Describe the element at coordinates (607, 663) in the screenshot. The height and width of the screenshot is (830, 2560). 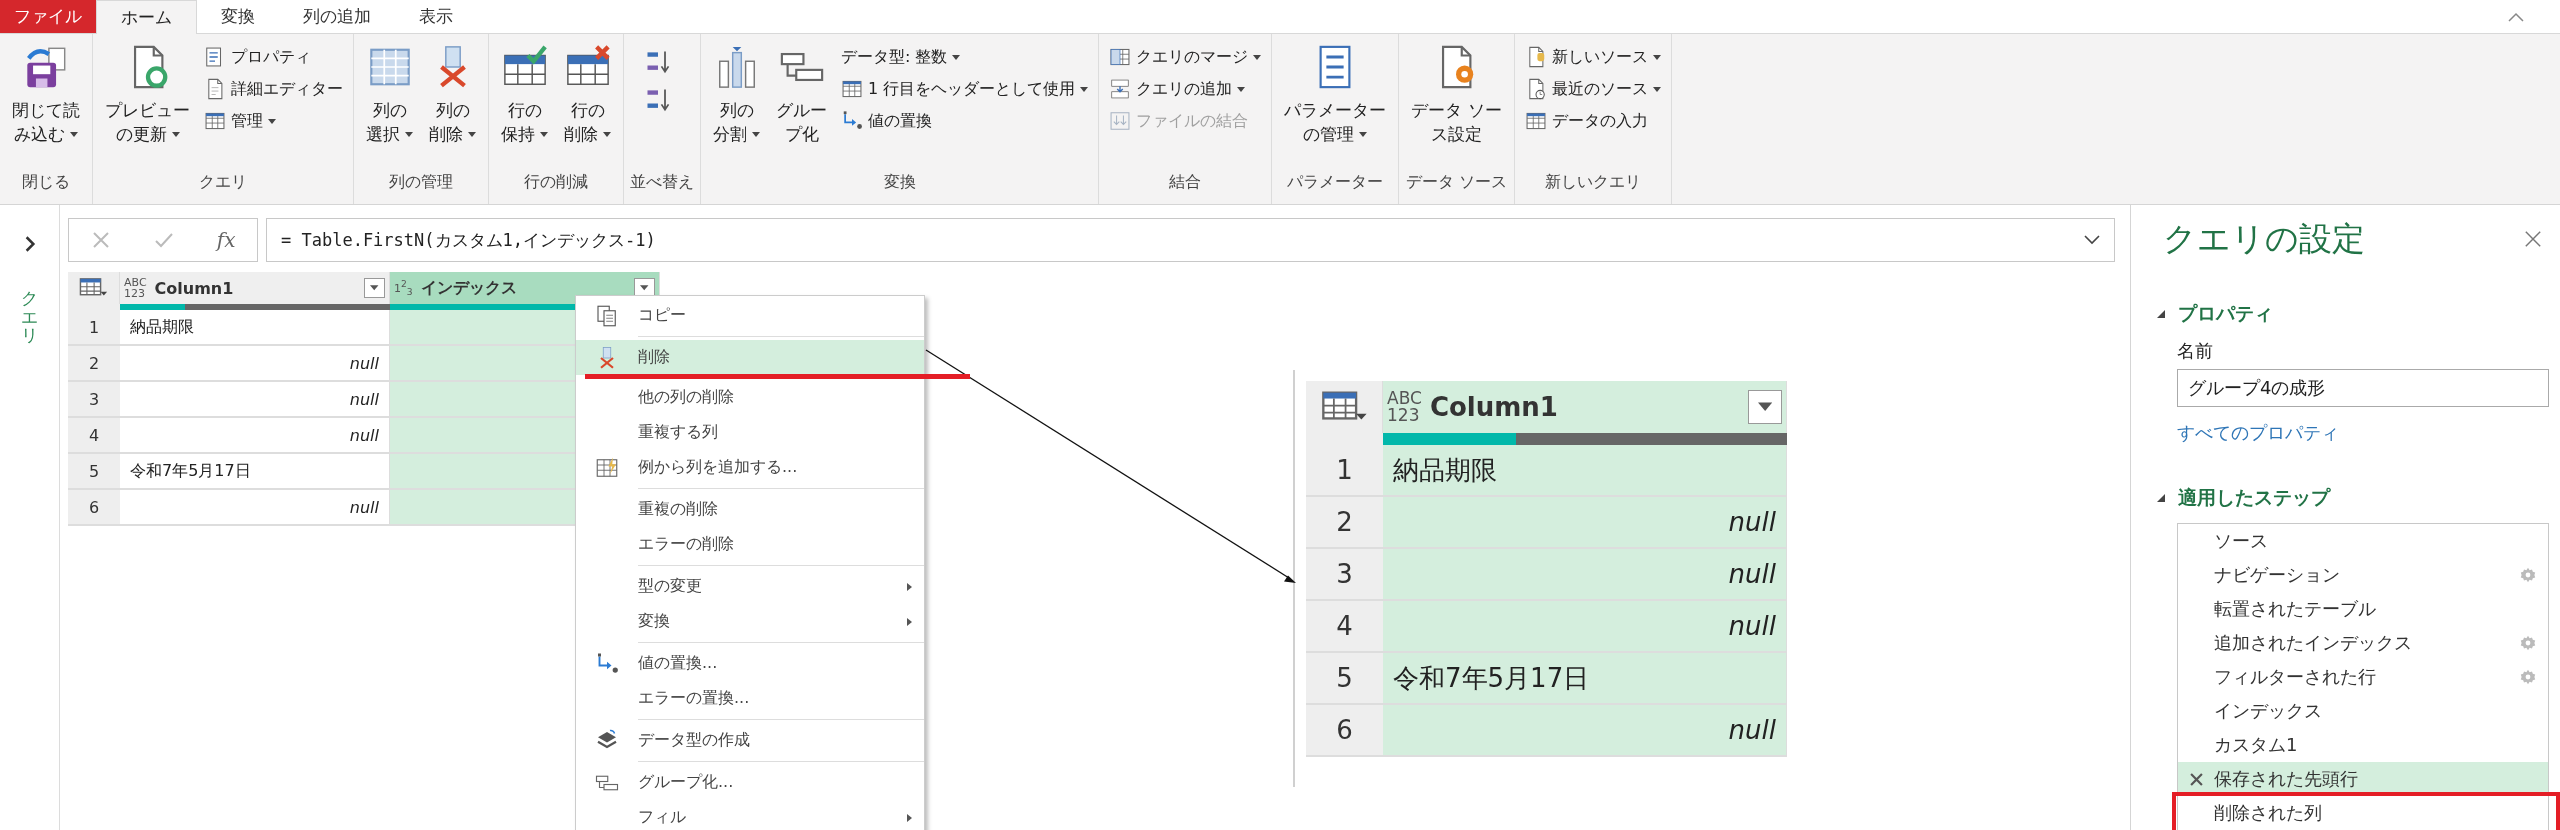
I see `replace-icon` at that location.